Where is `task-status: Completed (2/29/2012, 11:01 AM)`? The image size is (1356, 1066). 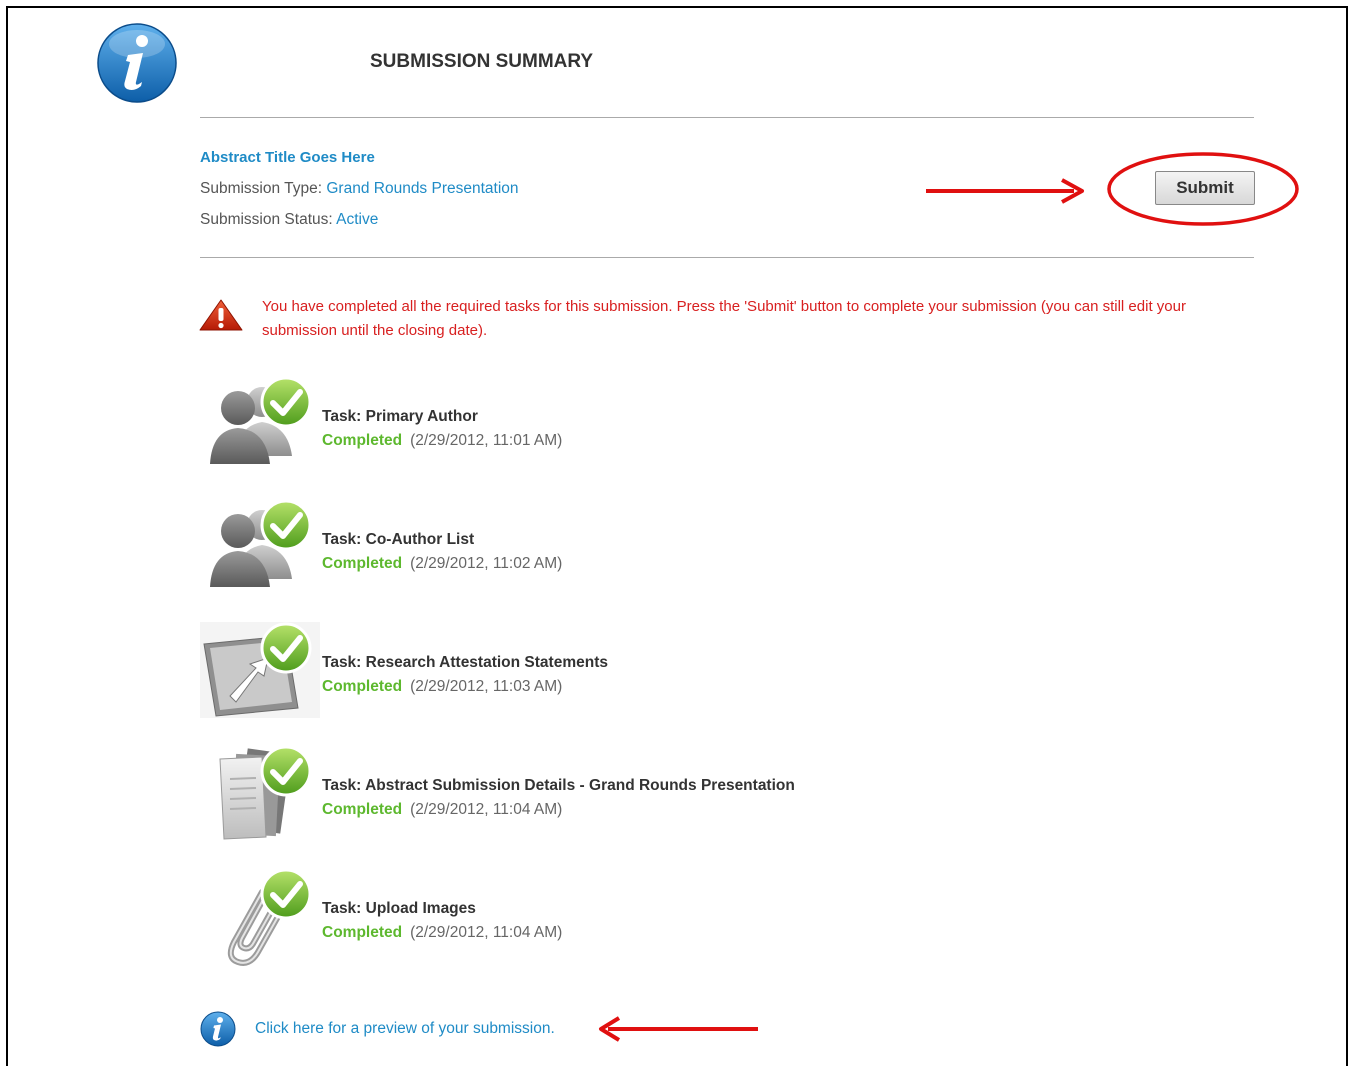 task-status: Completed (2/29/2012, 11:01 AM) is located at coordinates (442, 441).